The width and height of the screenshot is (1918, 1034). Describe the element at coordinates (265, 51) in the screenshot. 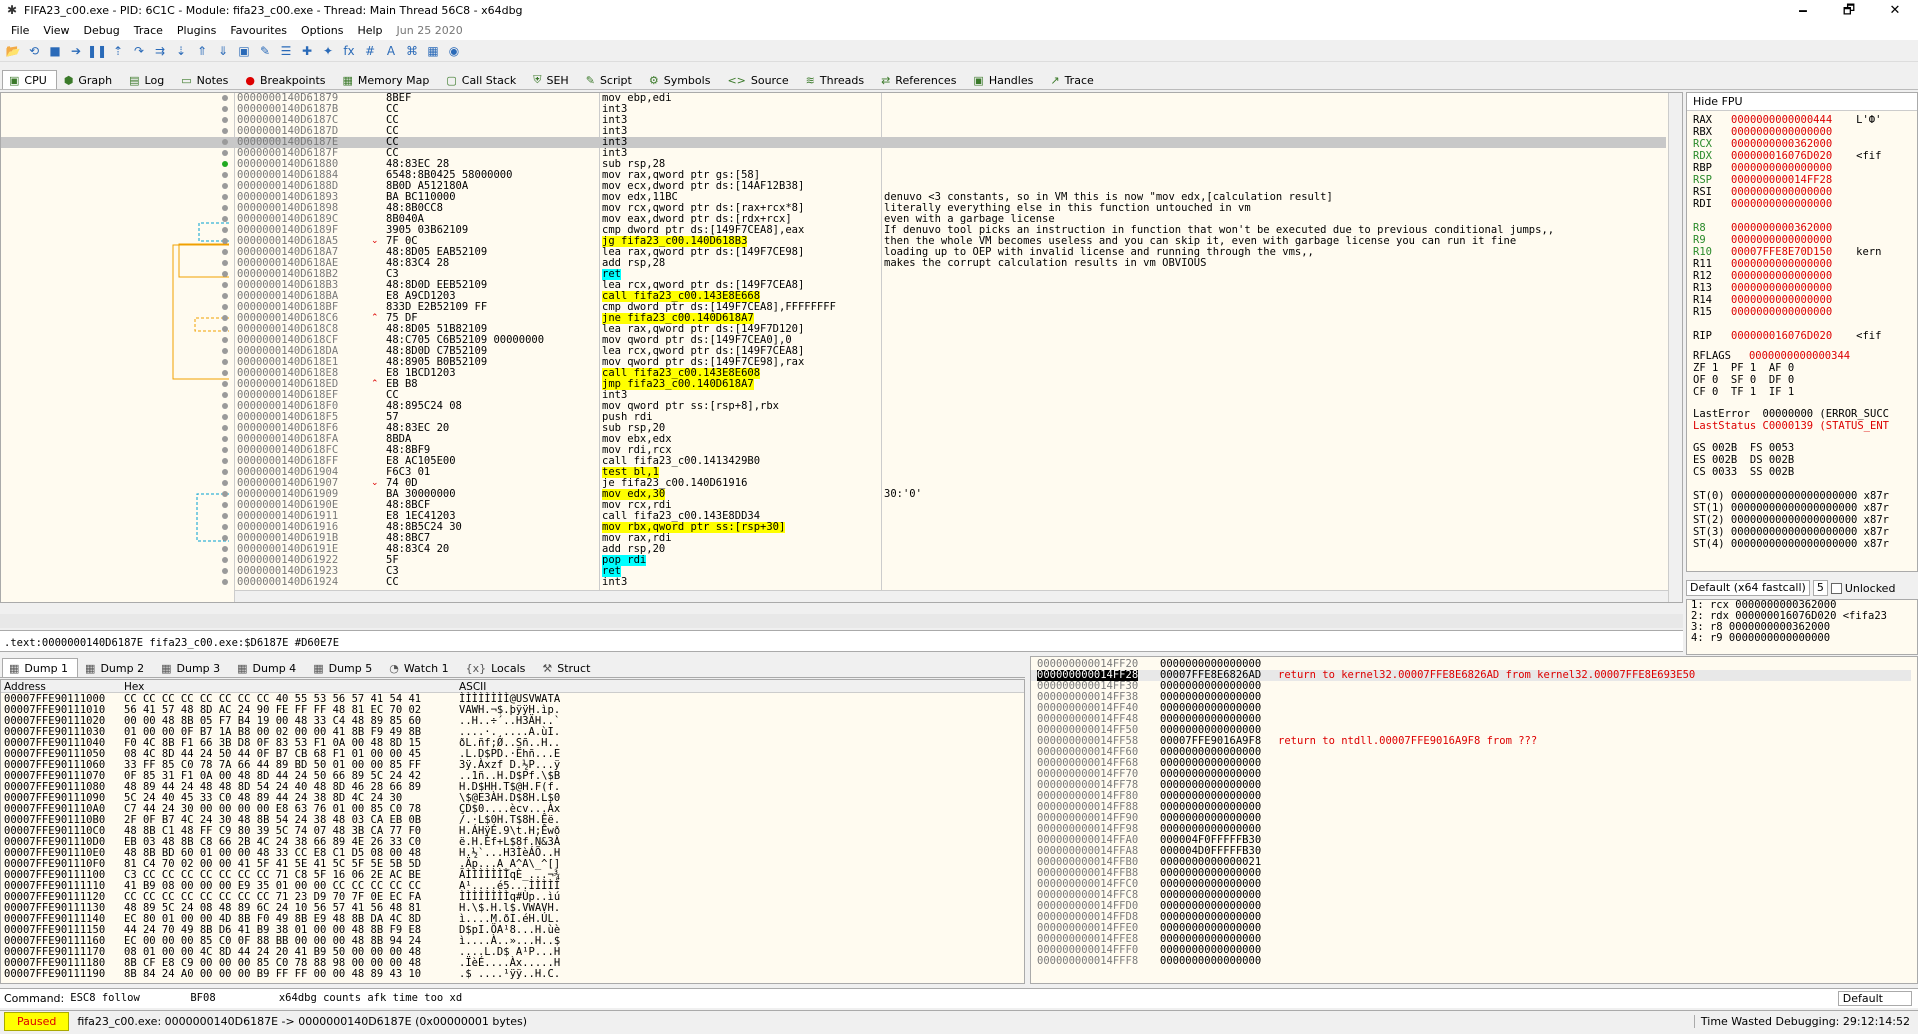

I see `patch-icon: ✎` at that location.